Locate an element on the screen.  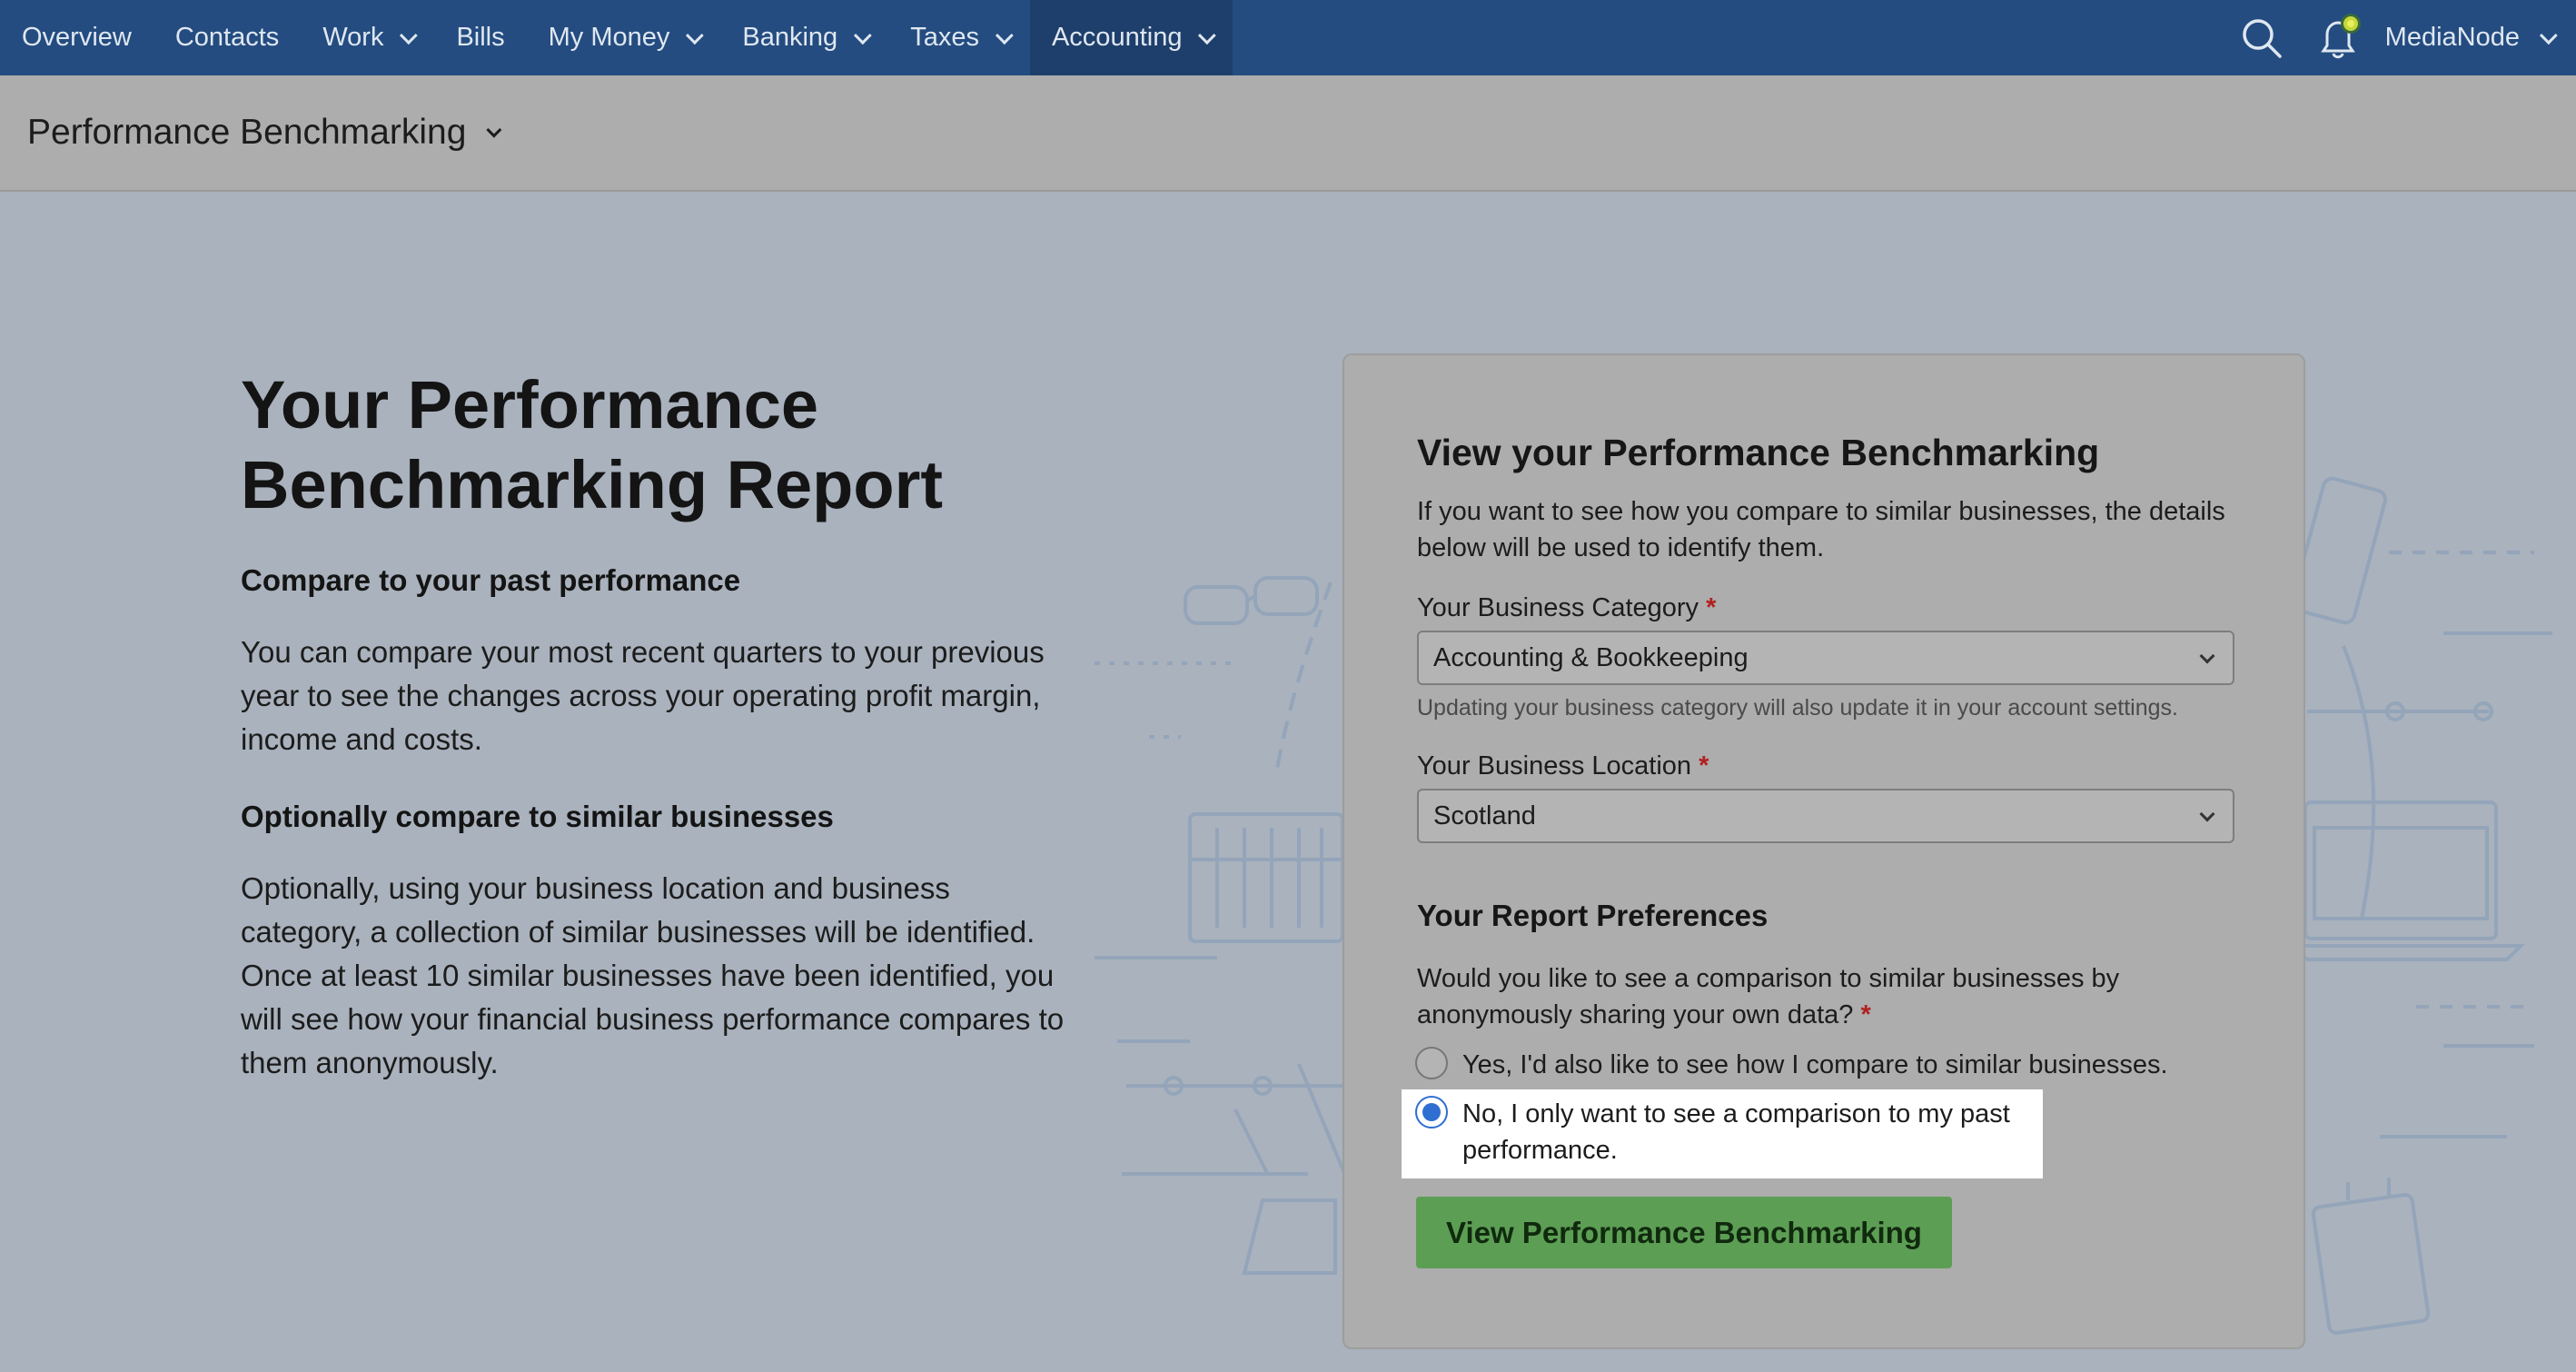
glasses-illustration is located at coordinates (1251, 600).